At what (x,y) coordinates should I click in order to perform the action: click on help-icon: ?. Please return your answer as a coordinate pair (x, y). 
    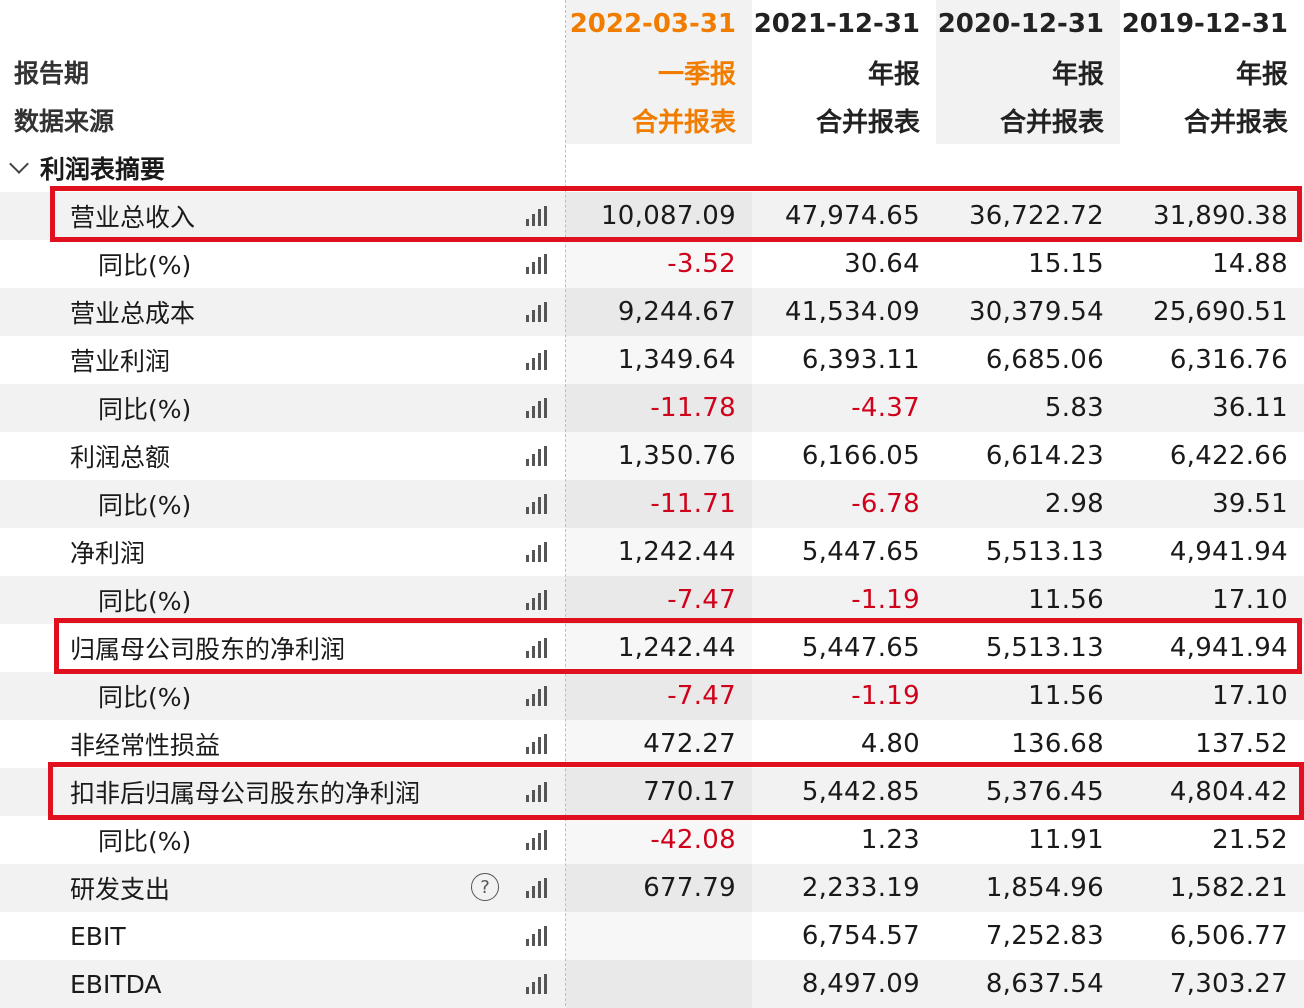
    Looking at the image, I should click on (485, 887).